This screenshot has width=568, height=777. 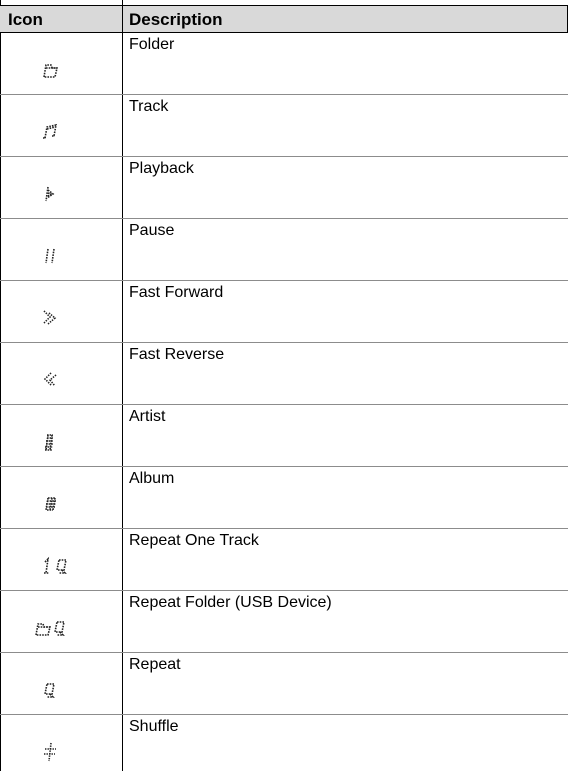 I want to click on table-row: Track, so click(x=284, y=126).